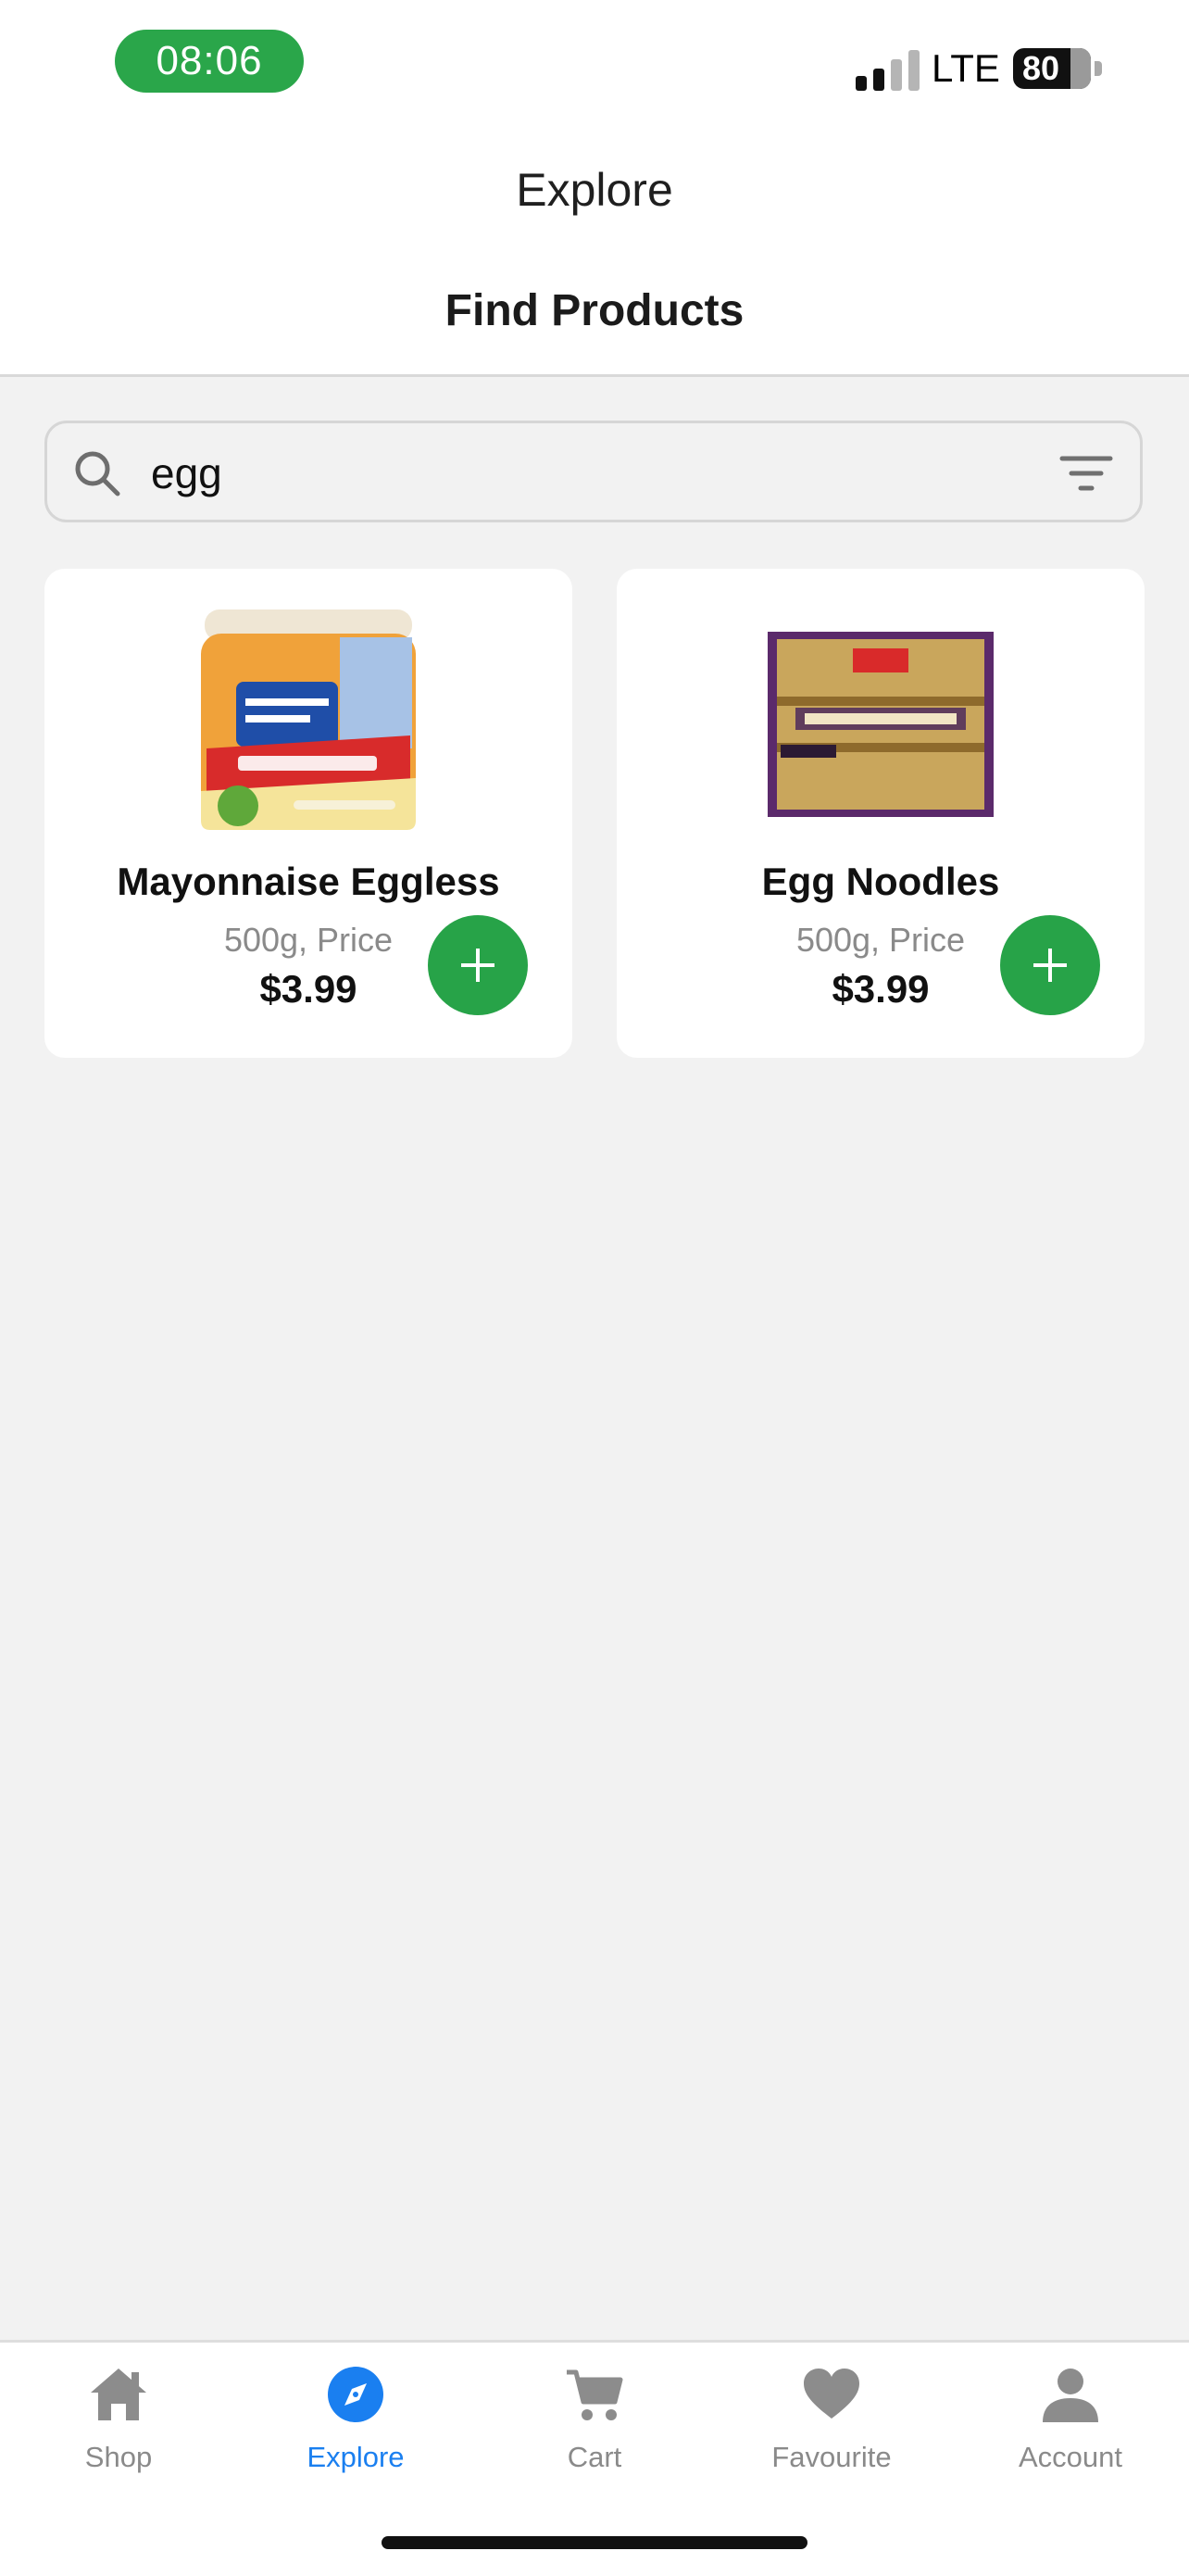 This screenshot has height=2576, width=1189. What do you see at coordinates (567, 473) in the screenshot?
I see `search-input` at bounding box center [567, 473].